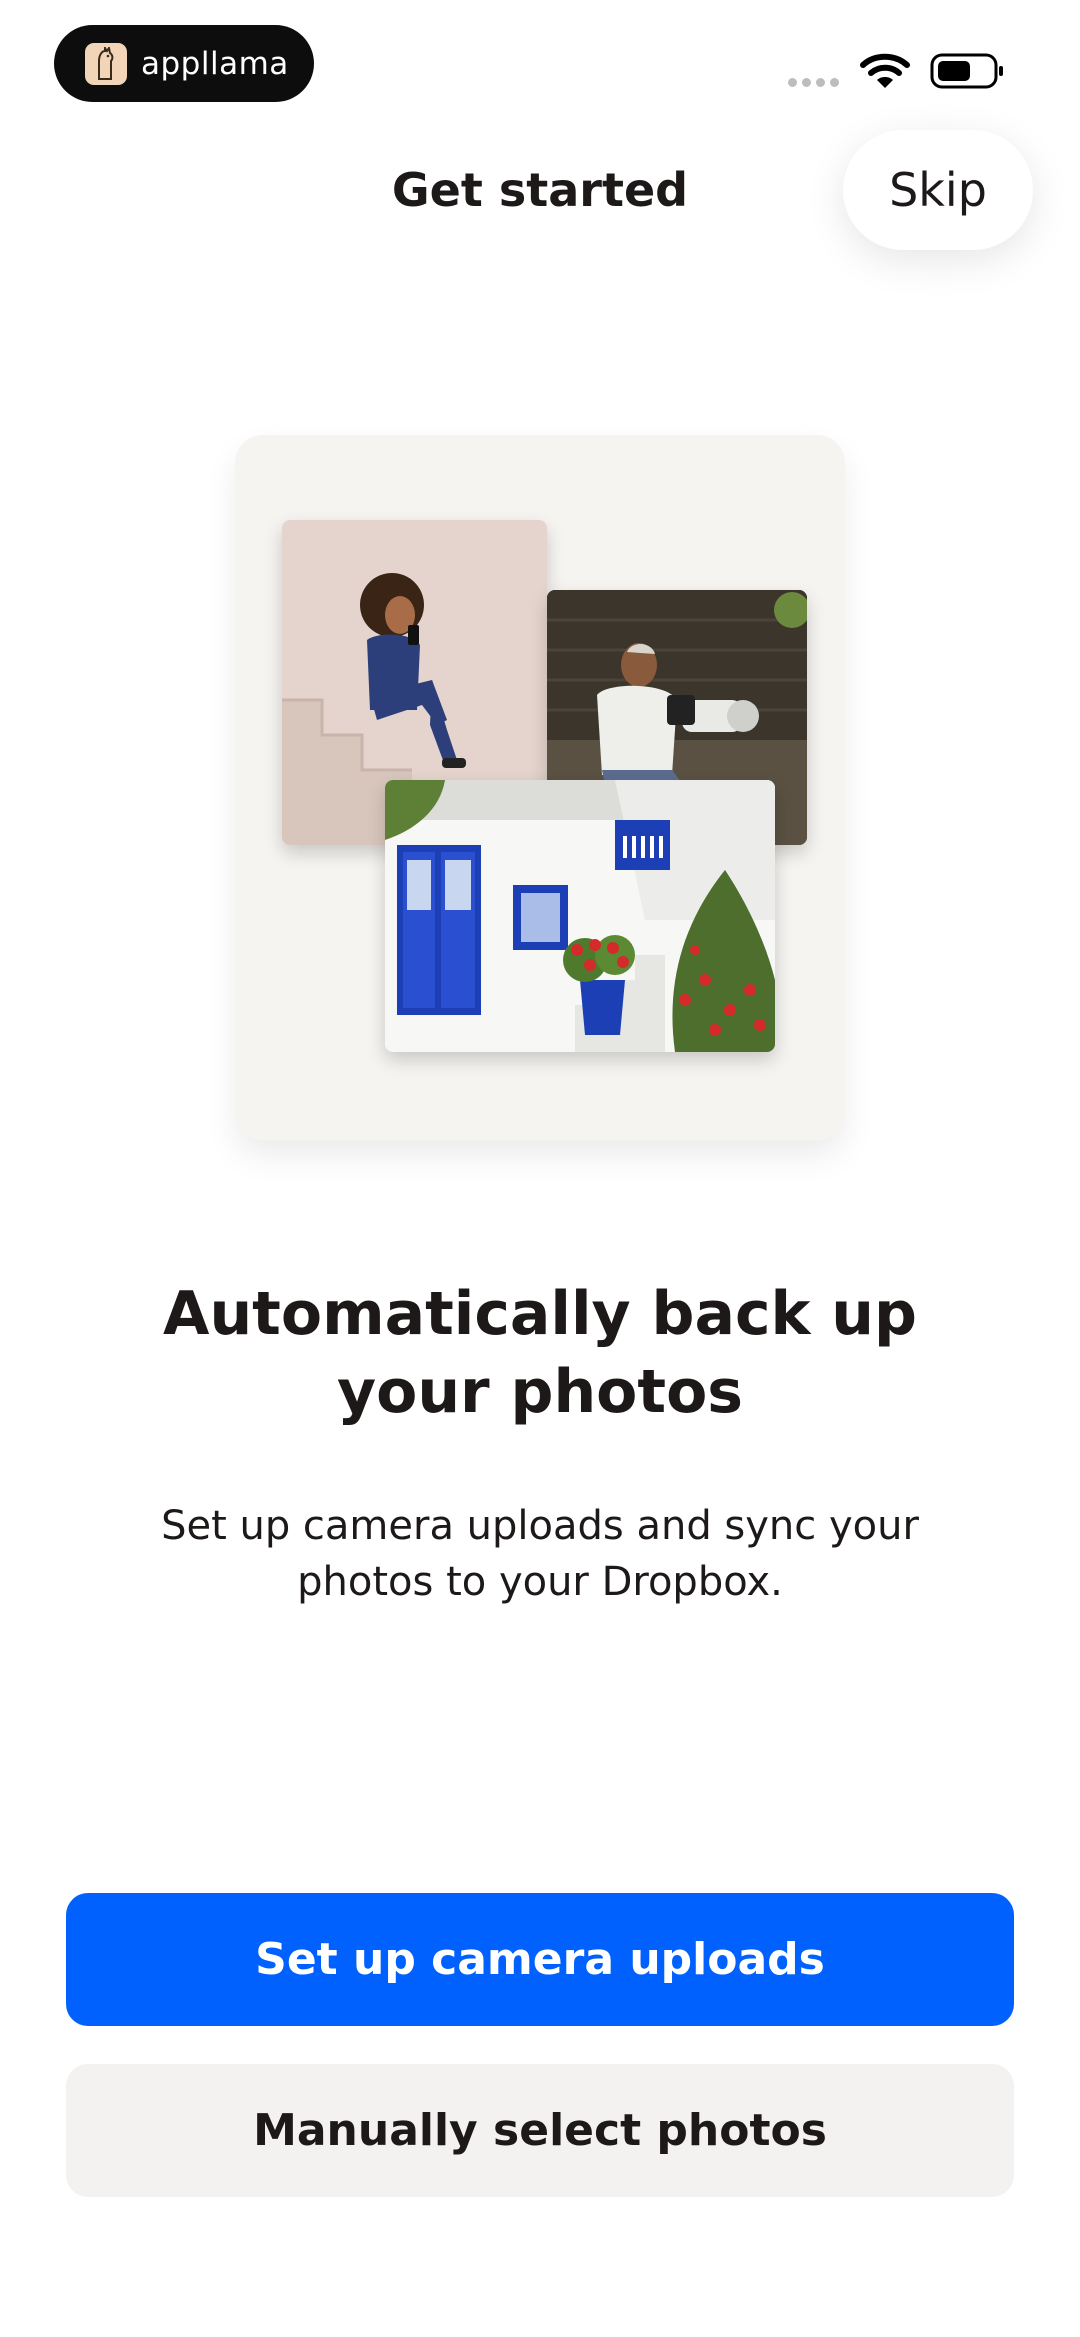 This screenshot has height=2337, width=1080. Describe the element at coordinates (540, 1526) in the screenshot. I see `description-line-1: Set up camera uploads and sync your` at that location.